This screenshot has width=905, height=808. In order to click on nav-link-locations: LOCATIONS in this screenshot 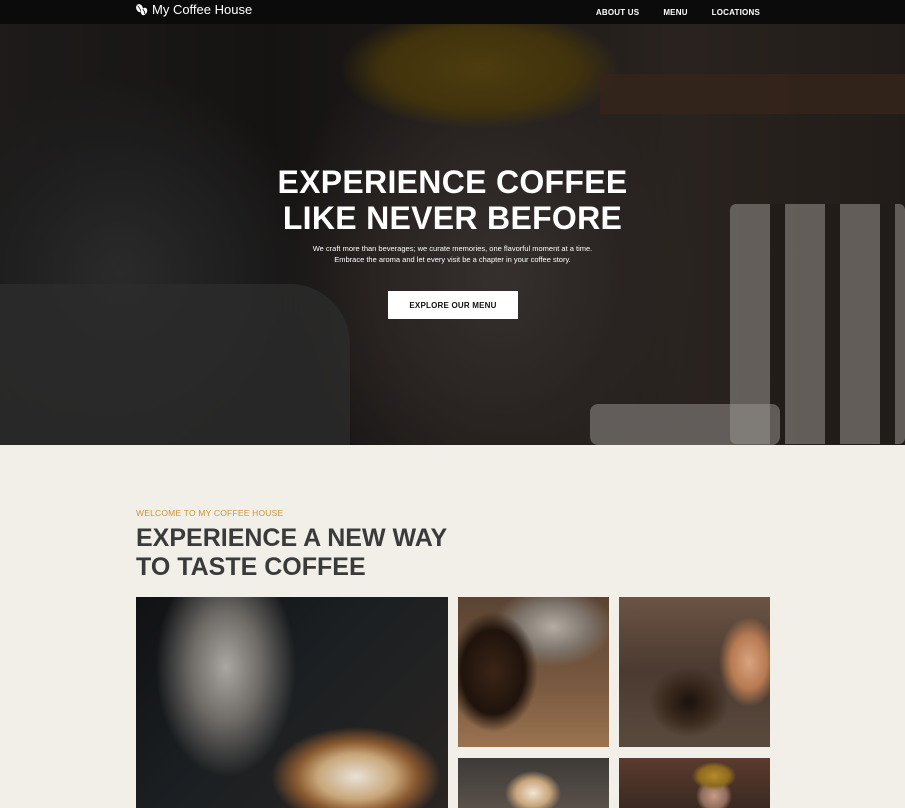, I will do `click(736, 12)`.